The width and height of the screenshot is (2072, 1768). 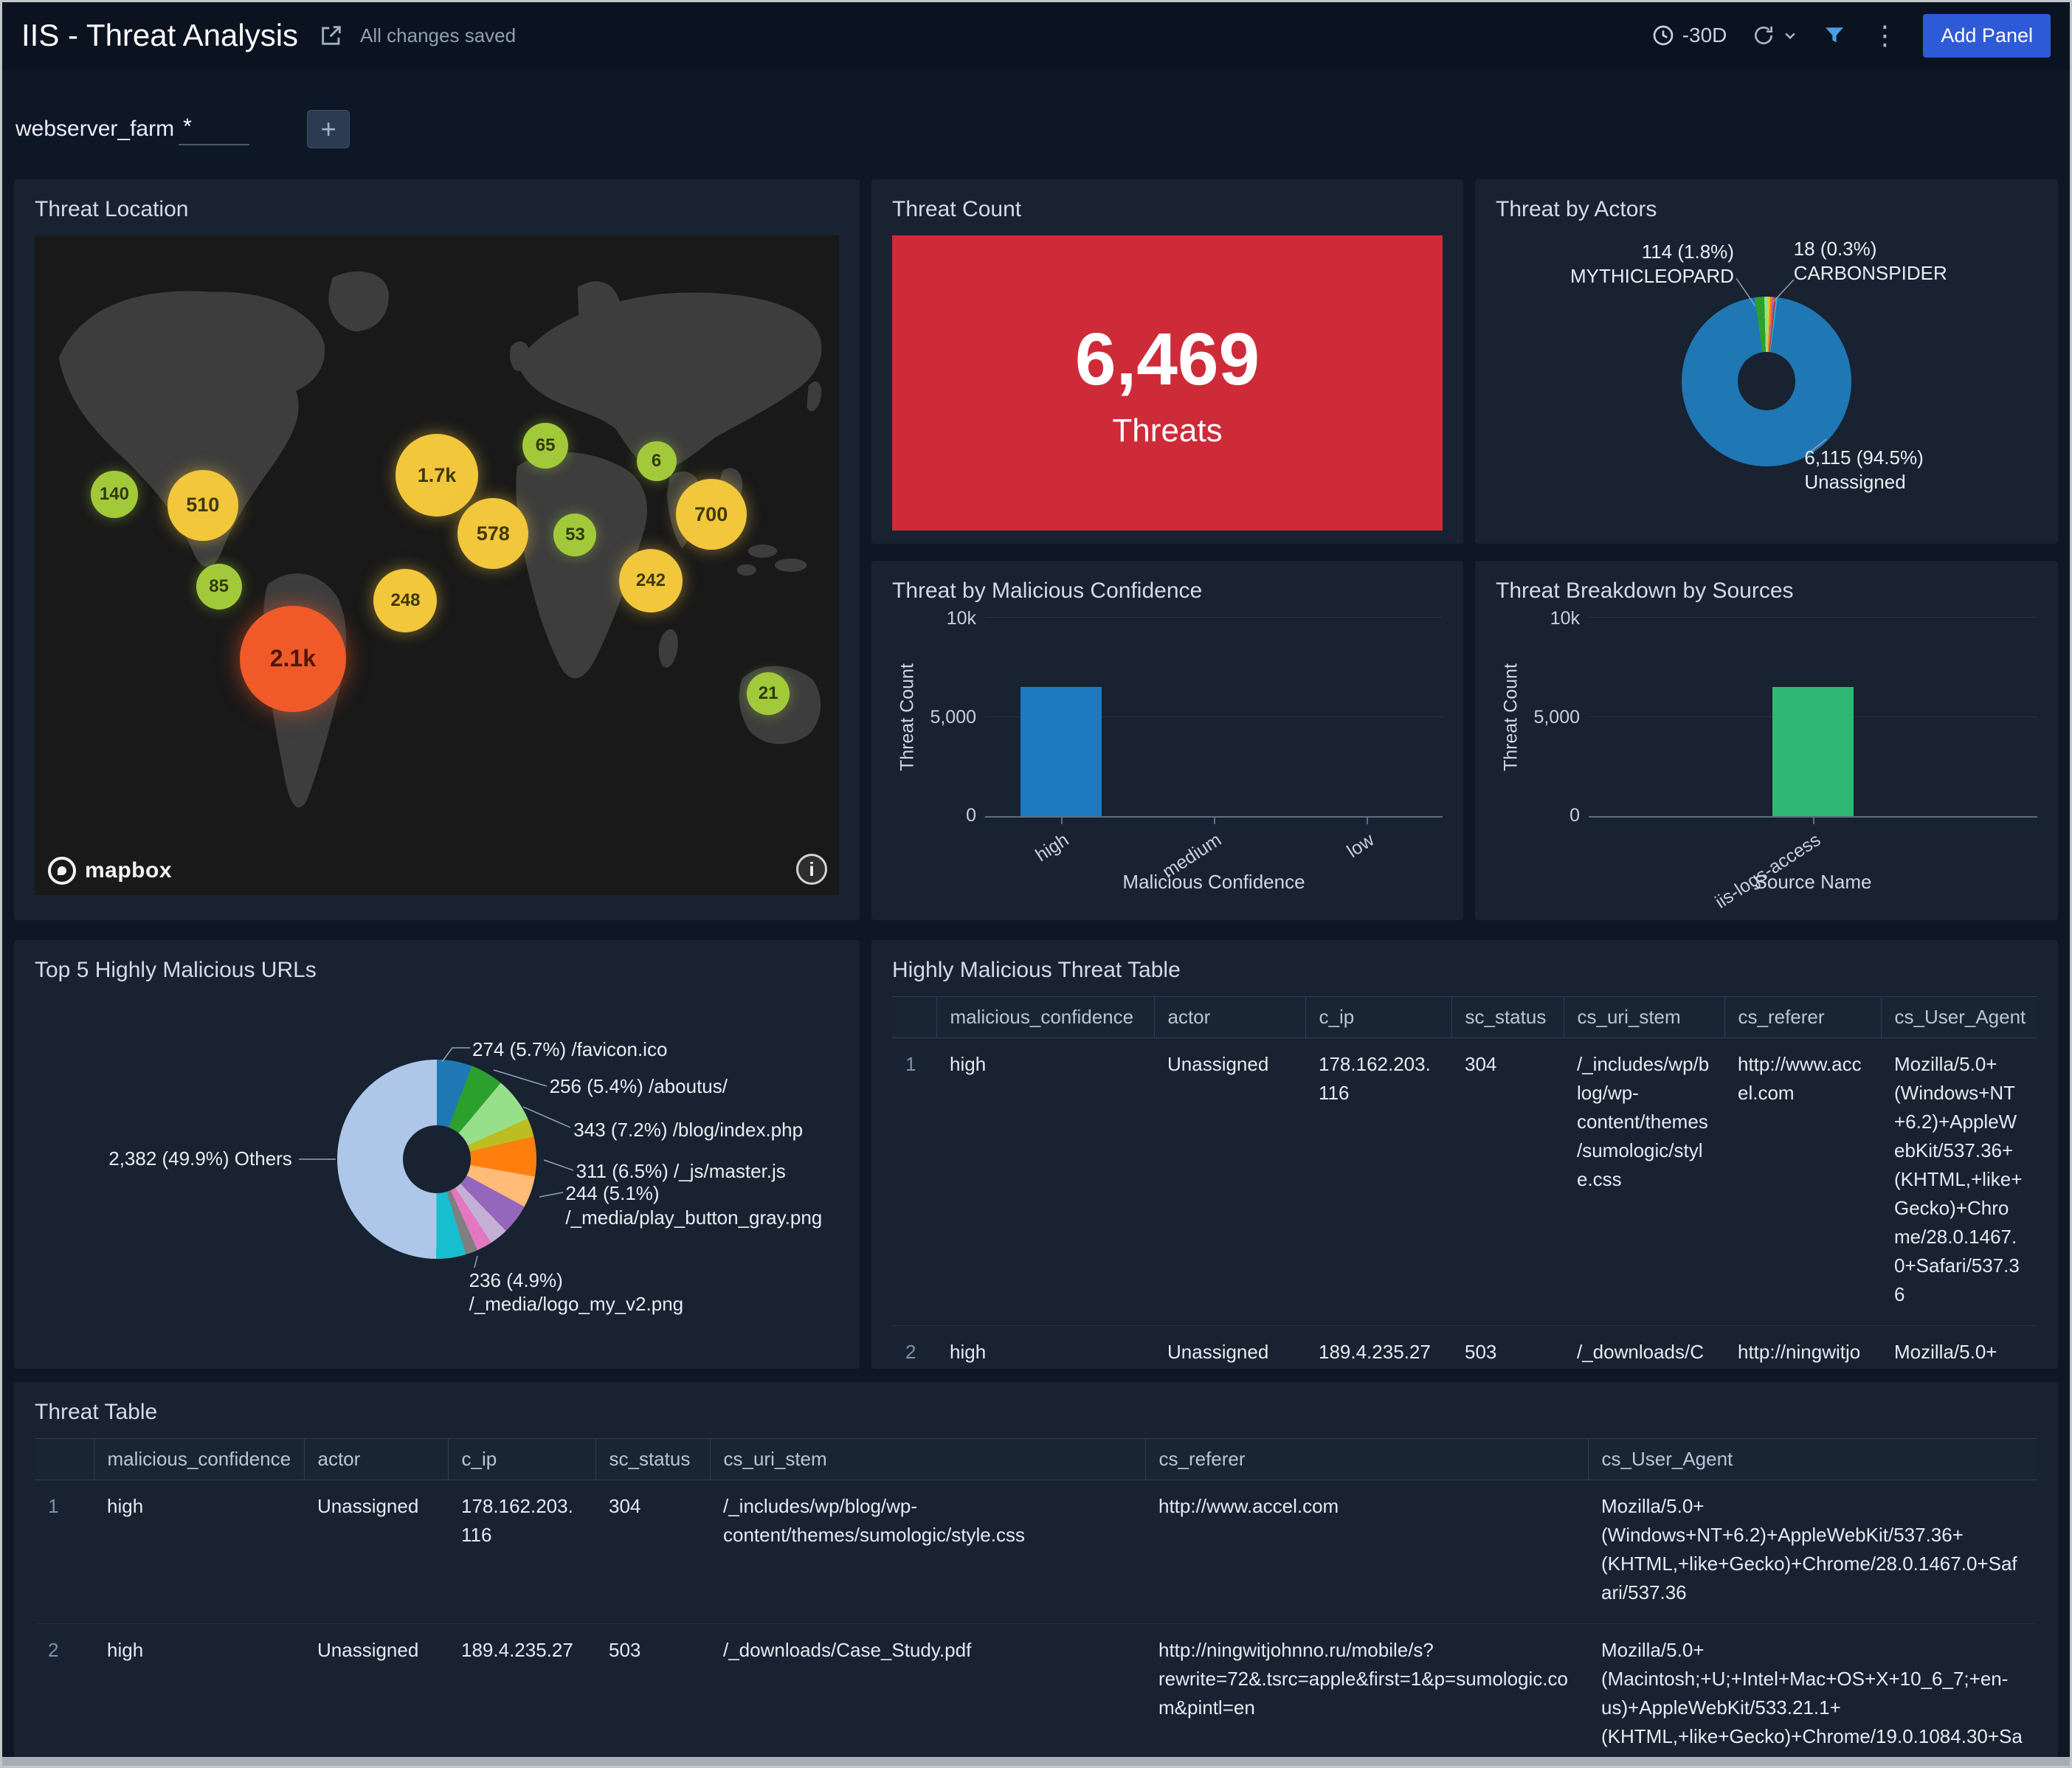 What do you see at coordinates (768, 694) in the screenshot?
I see `map-bubble: 21` at bounding box center [768, 694].